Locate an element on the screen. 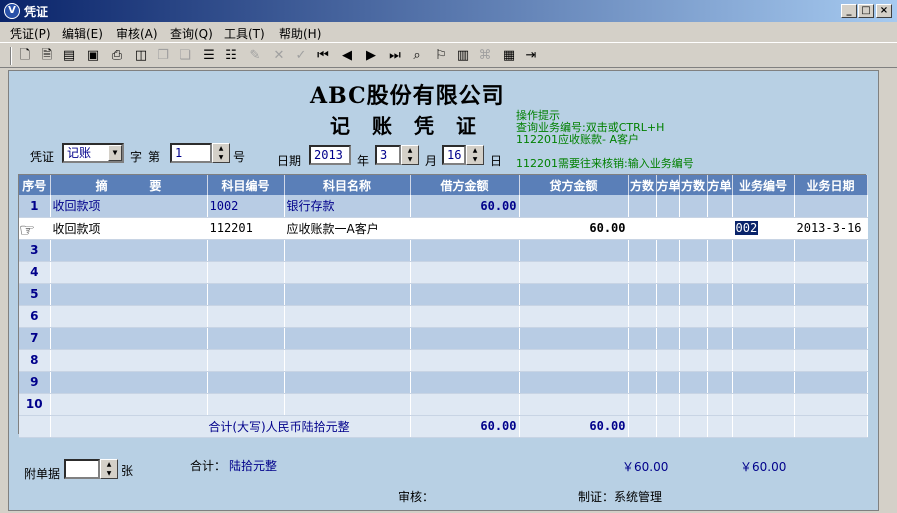 Image resolution: width=897 pixels, height=513 pixels. hint-settlement: 112201需要往来核销:输入业务编号 is located at coordinates (605, 163).